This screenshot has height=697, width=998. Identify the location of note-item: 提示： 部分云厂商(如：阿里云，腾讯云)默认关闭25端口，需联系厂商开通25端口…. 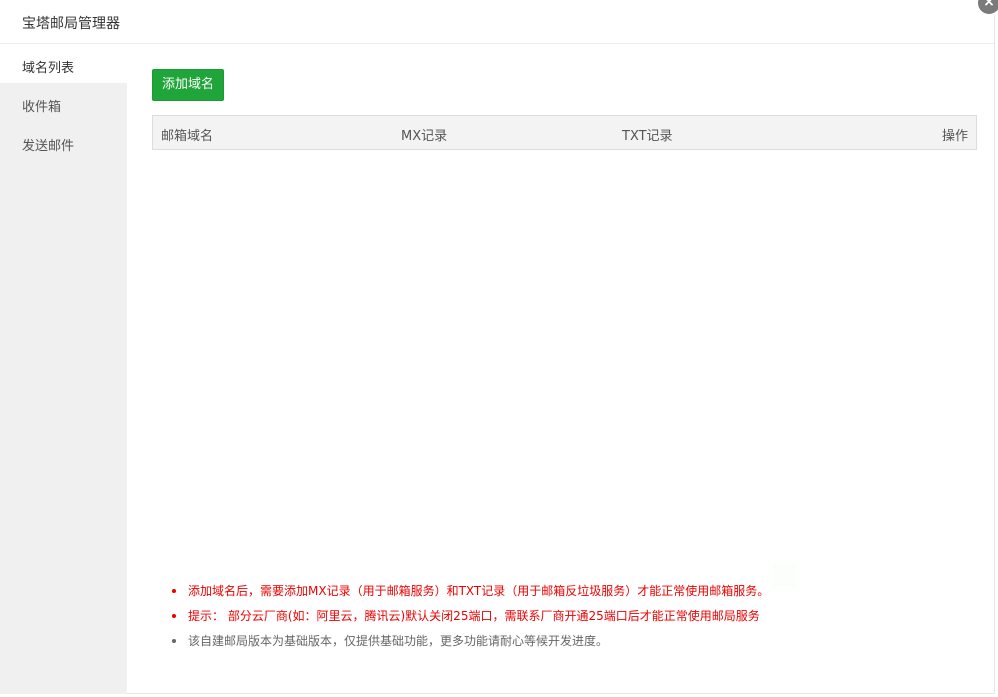
(567, 620).